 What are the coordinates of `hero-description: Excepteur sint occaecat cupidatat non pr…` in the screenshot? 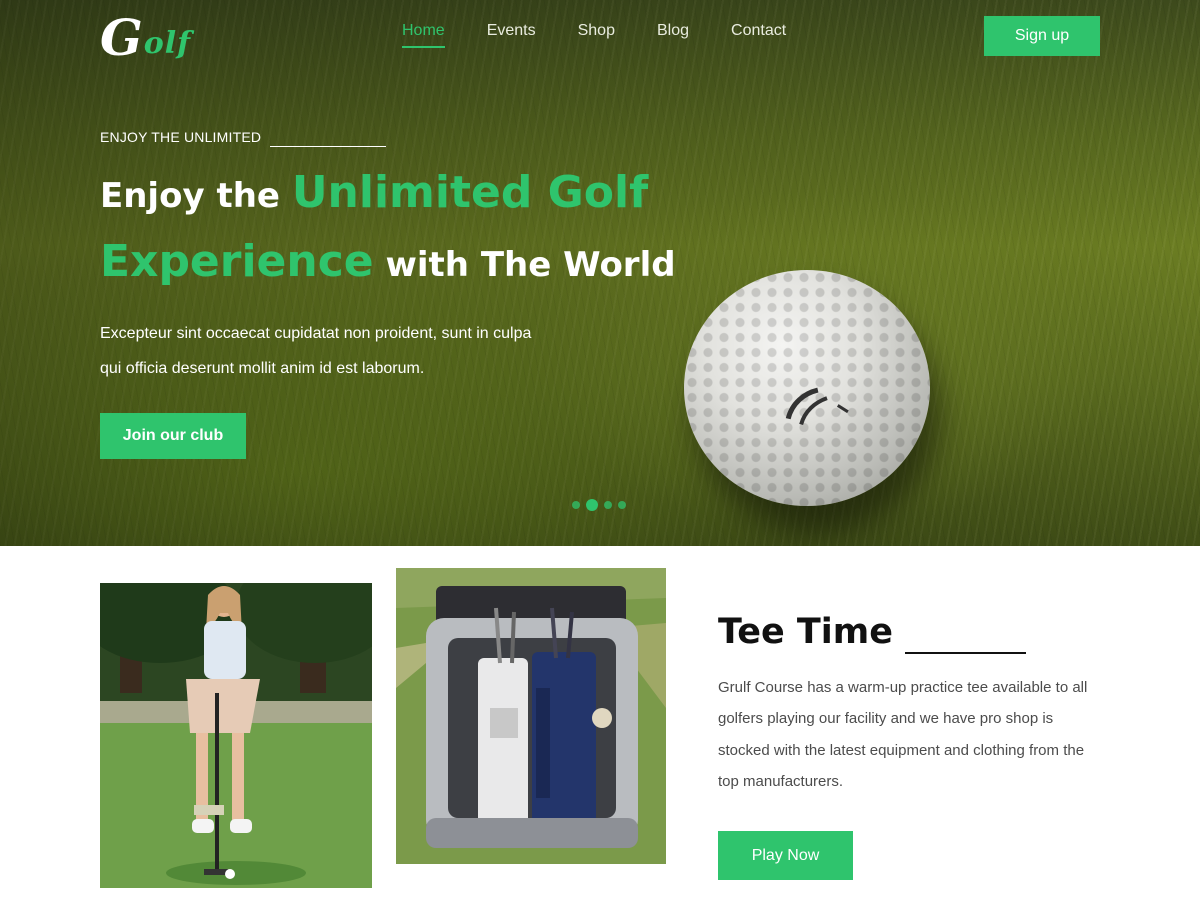 It's located at (360, 351).